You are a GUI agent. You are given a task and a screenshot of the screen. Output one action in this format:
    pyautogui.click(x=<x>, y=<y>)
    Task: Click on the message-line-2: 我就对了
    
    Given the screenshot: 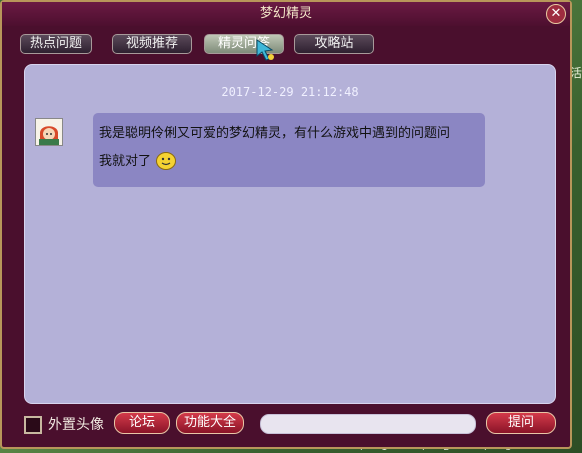 What is the action you would take?
    pyautogui.click(x=125, y=161)
    